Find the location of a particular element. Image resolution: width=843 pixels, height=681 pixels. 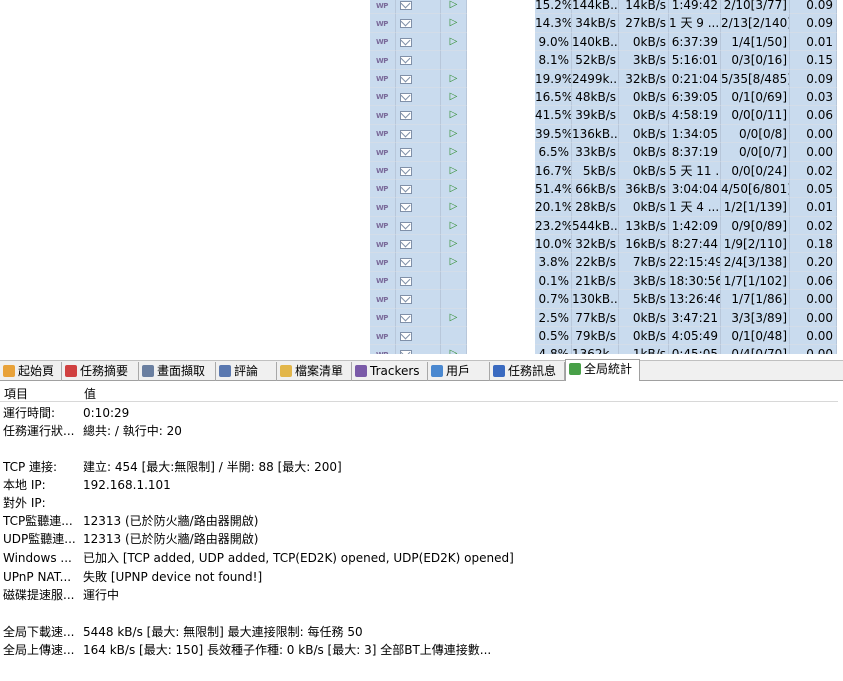

task-download-speed: 5kB/s is located at coordinates (595, 170).